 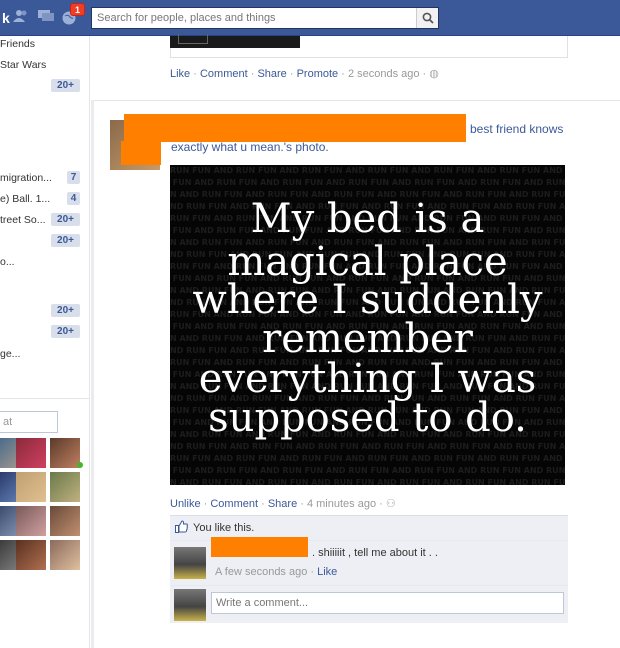 I want to click on likes-row: You like this., so click(x=369, y=527).